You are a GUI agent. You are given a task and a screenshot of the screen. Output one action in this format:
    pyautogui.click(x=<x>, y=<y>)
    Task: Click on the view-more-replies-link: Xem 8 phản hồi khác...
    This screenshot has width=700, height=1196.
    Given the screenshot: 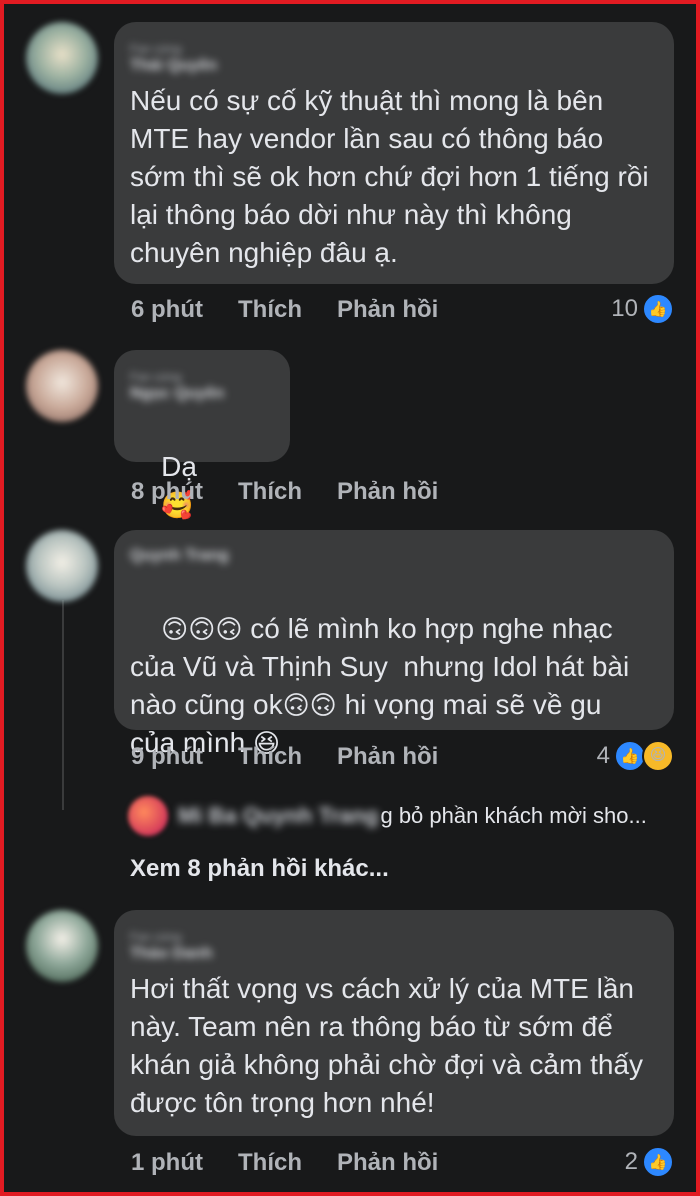 What is the action you would take?
    pyautogui.click(x=259, y=869)
    